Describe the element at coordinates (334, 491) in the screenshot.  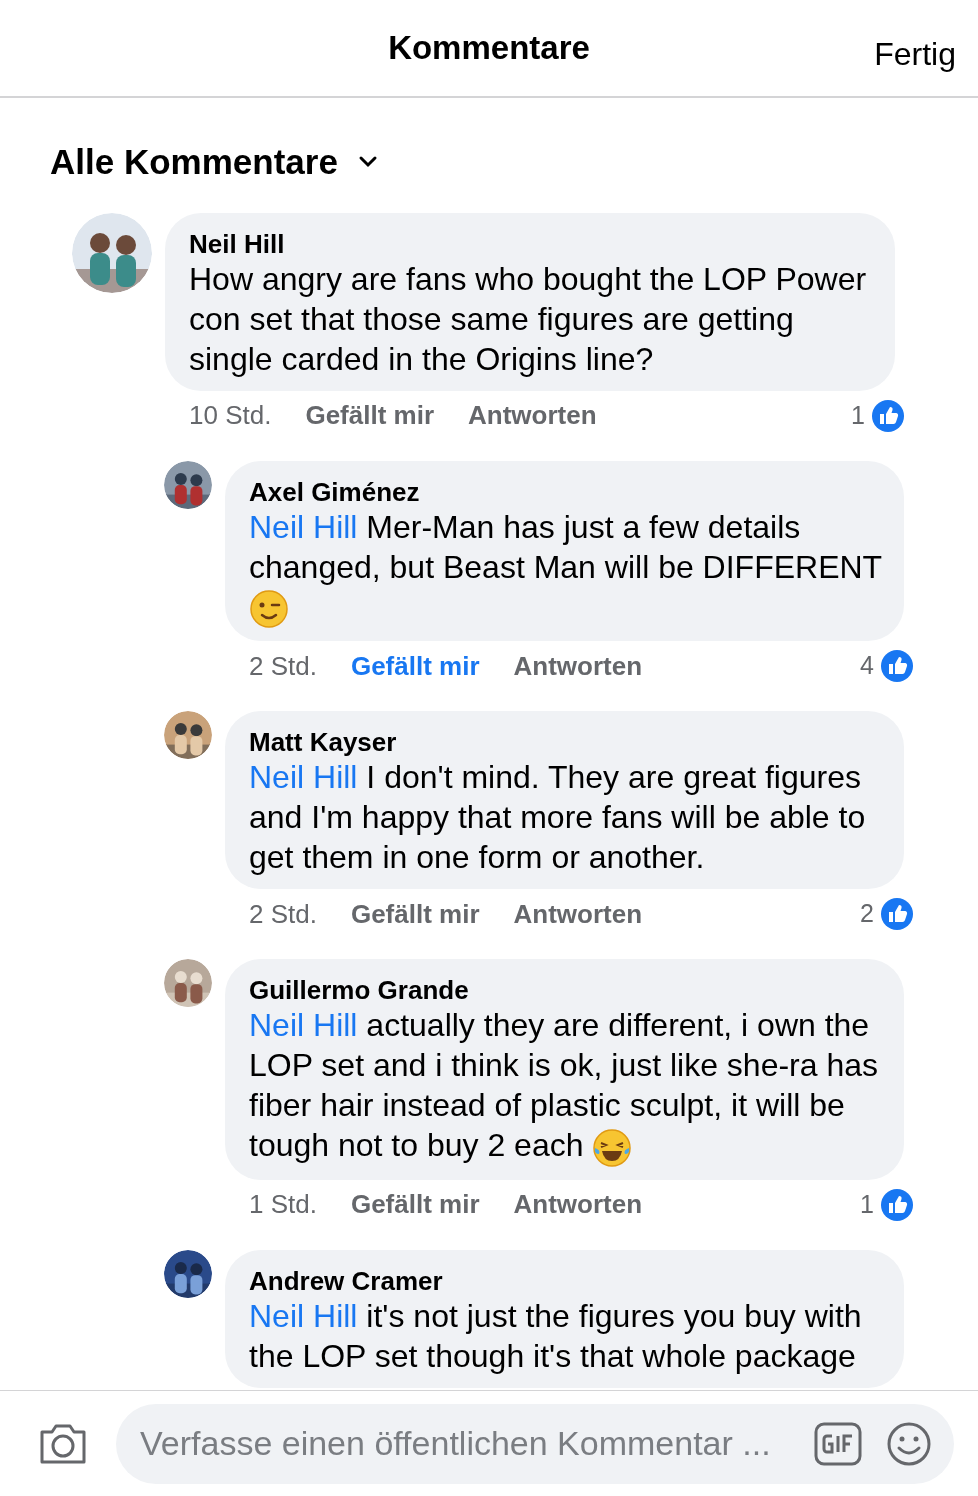
I see `author-name: Axel Giménez` at that location.